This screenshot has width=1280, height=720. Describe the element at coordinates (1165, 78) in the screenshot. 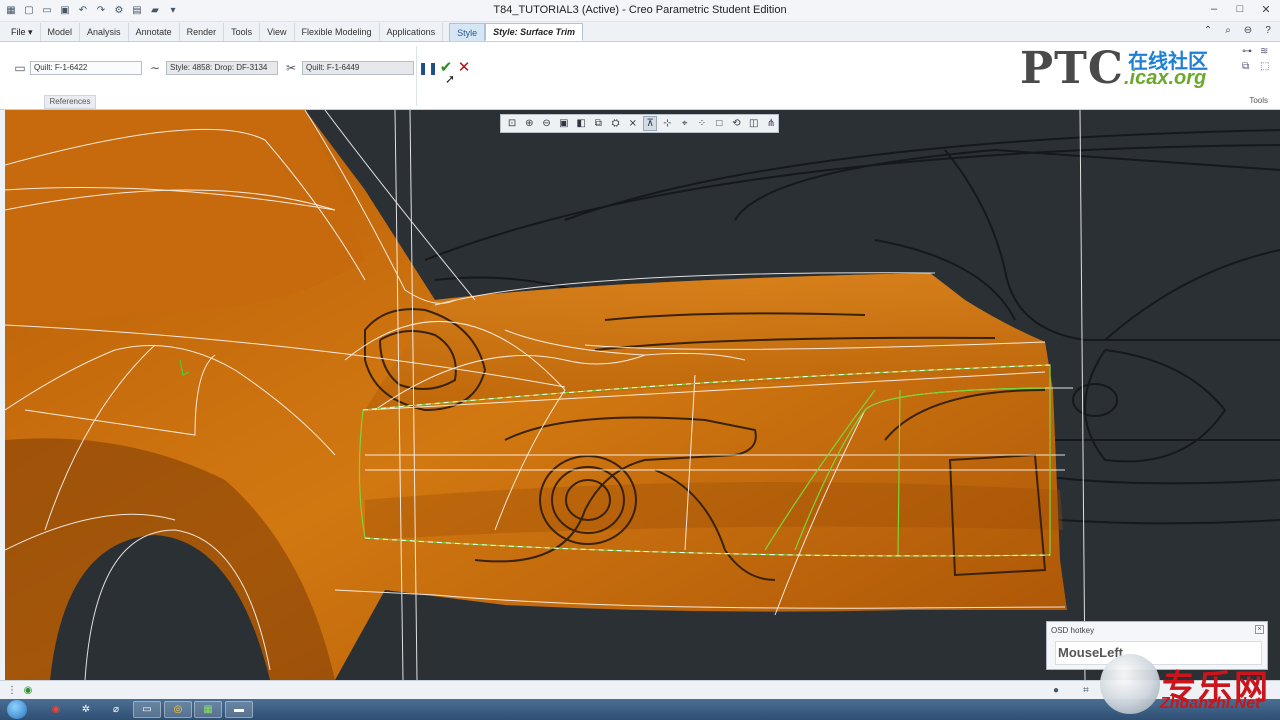

I see `community-site-logo: .icax.org` at that location.